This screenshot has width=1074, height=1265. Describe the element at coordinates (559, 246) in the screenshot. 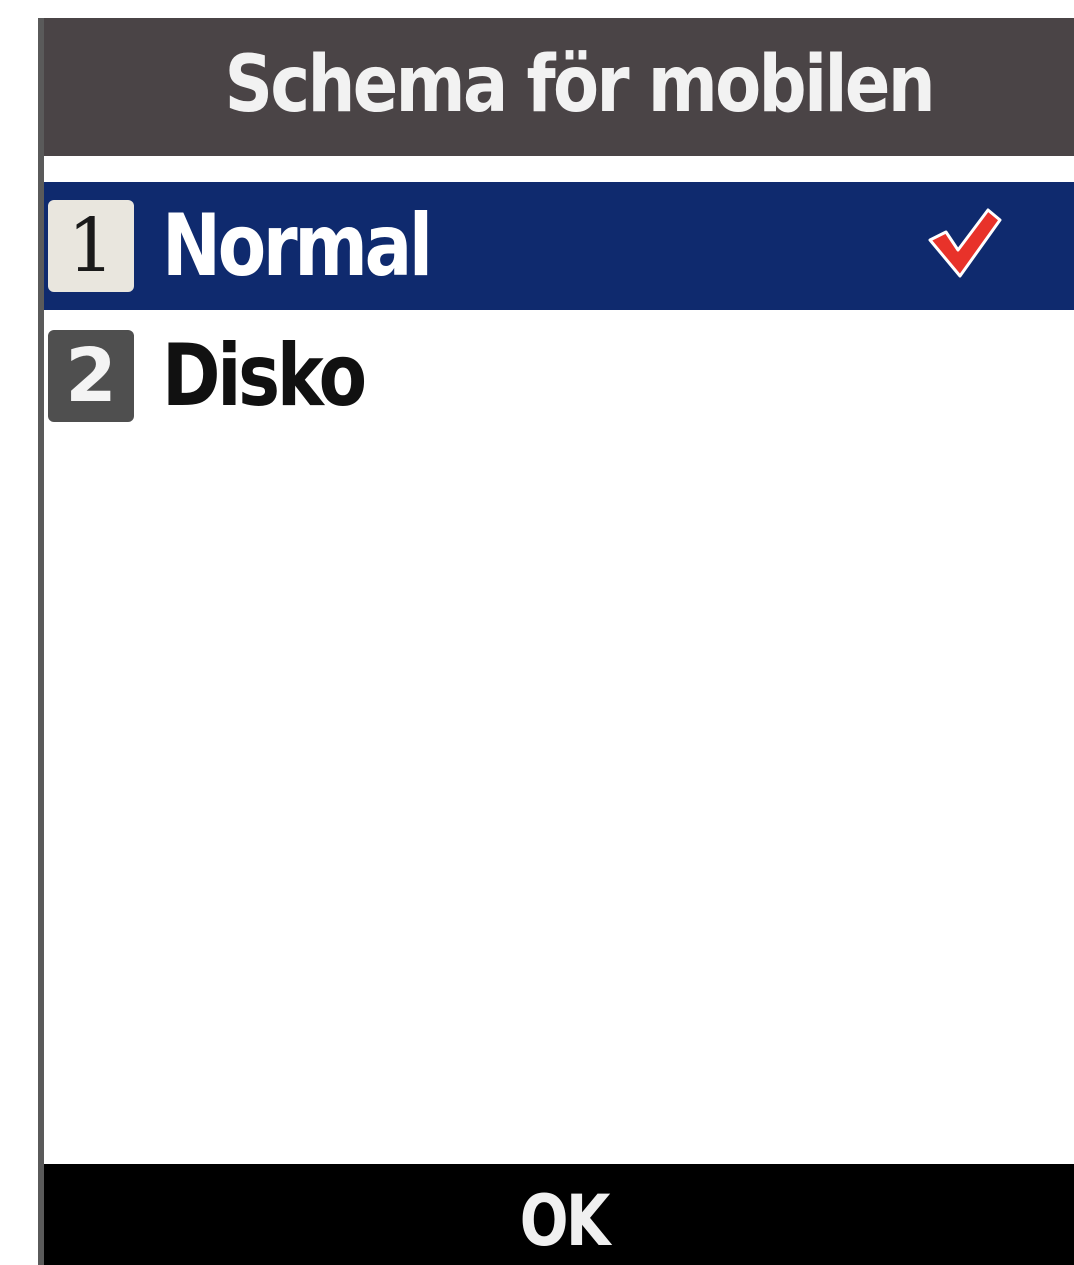

I see `list-item-normal: 1 Normal` at that location.